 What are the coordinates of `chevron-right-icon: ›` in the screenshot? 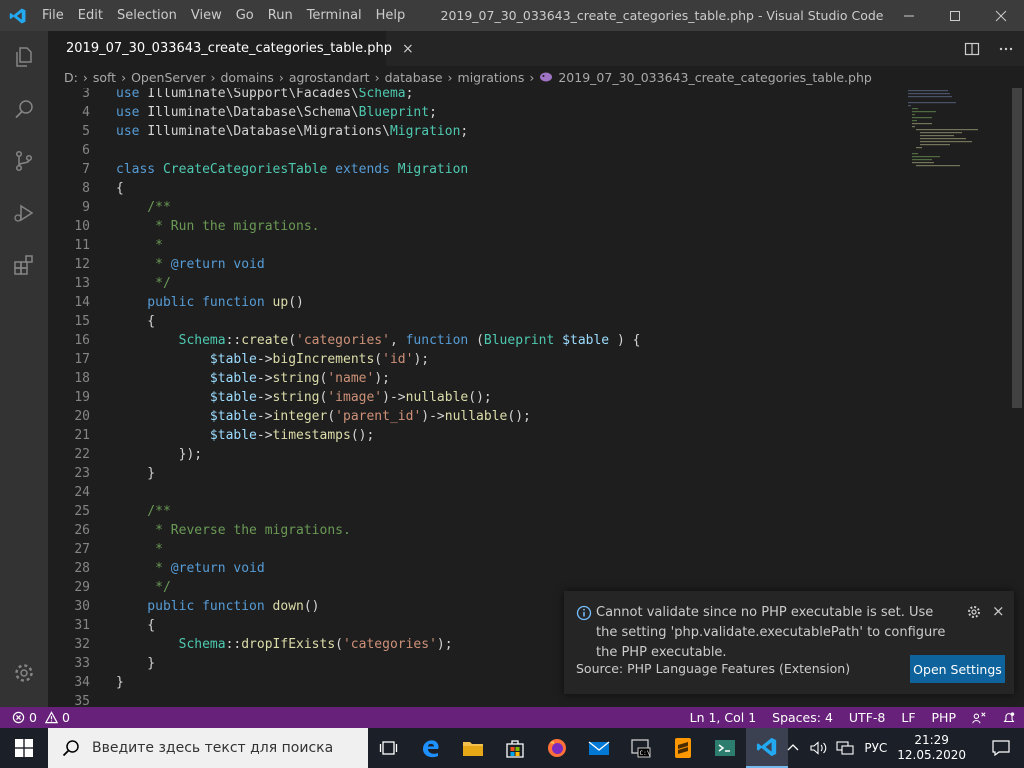 It's located at (532, 77).